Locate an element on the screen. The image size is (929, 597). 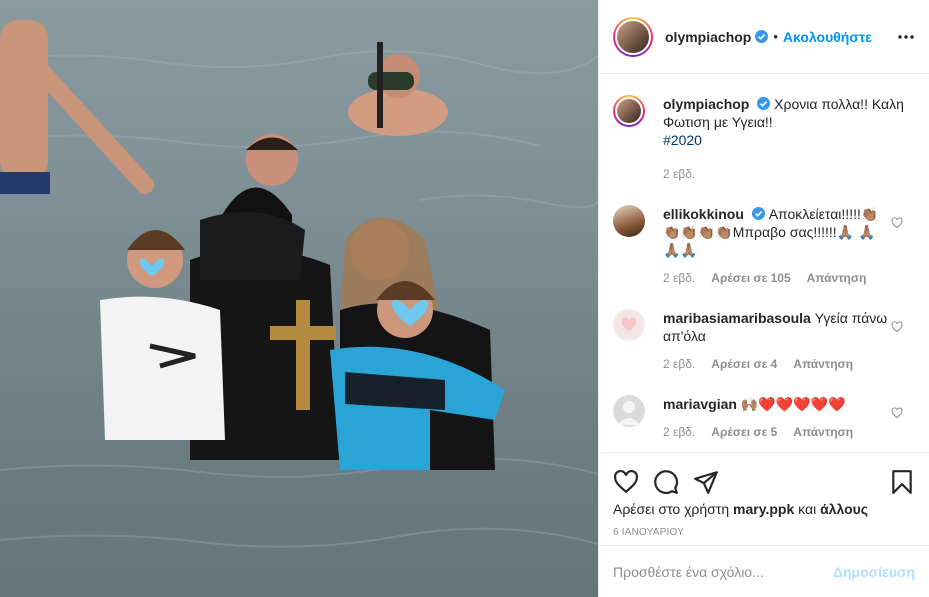
post-comment-button: Δημοσίευση is located at coordinates (874, 572).